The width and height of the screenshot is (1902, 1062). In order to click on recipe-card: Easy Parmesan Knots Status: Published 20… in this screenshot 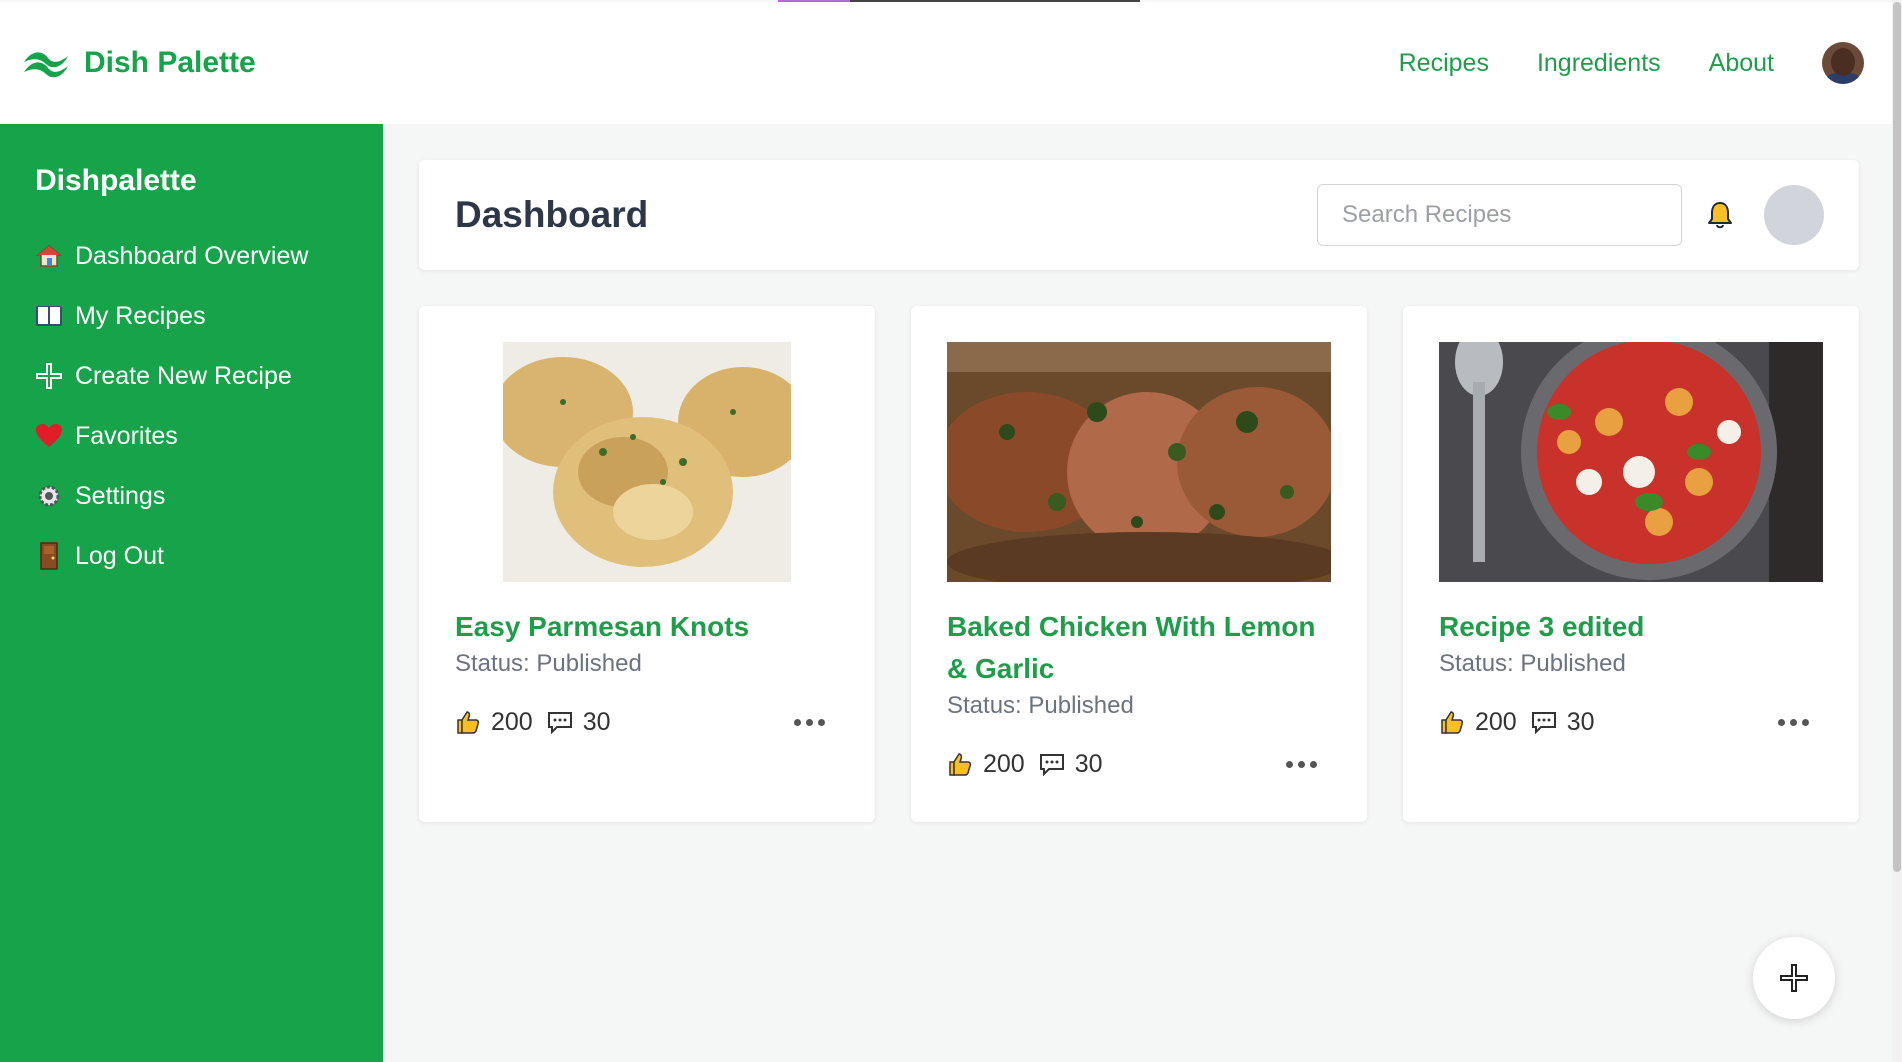, I will do `click(647, 564)`.